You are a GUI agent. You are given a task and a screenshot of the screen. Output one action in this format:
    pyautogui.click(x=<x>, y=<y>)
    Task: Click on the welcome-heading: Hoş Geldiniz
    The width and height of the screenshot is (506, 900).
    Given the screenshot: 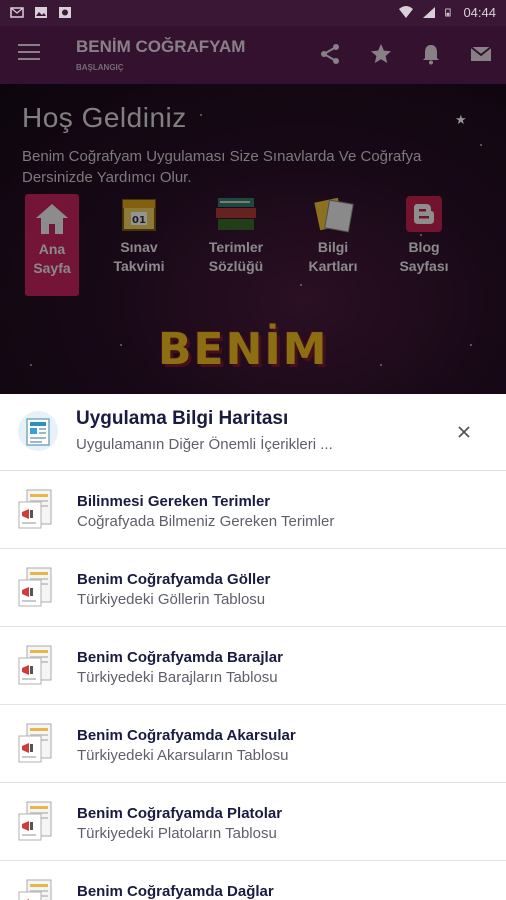 What is the action you would take?
    pyautogui.click(x=104, y=117)
    